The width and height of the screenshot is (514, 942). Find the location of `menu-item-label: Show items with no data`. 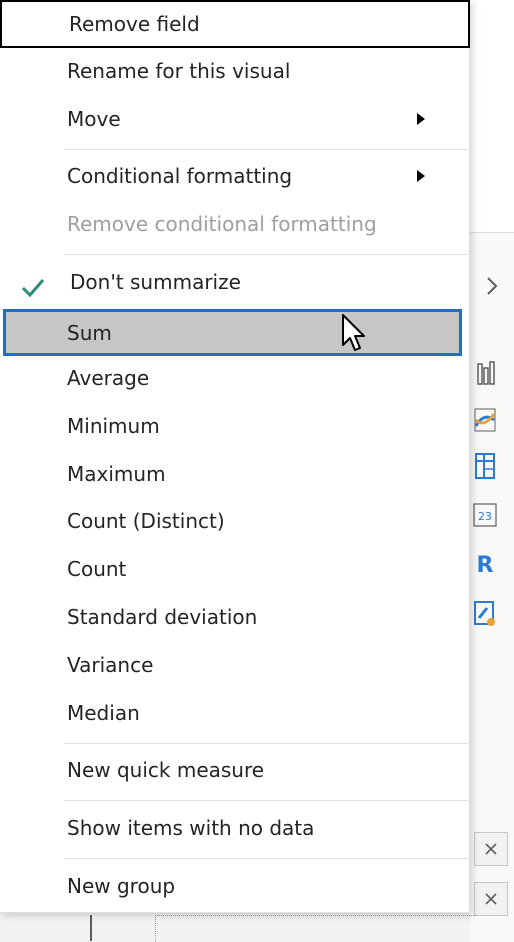

menu-item-label: Show items with no data is located at coordinates (191, 828).